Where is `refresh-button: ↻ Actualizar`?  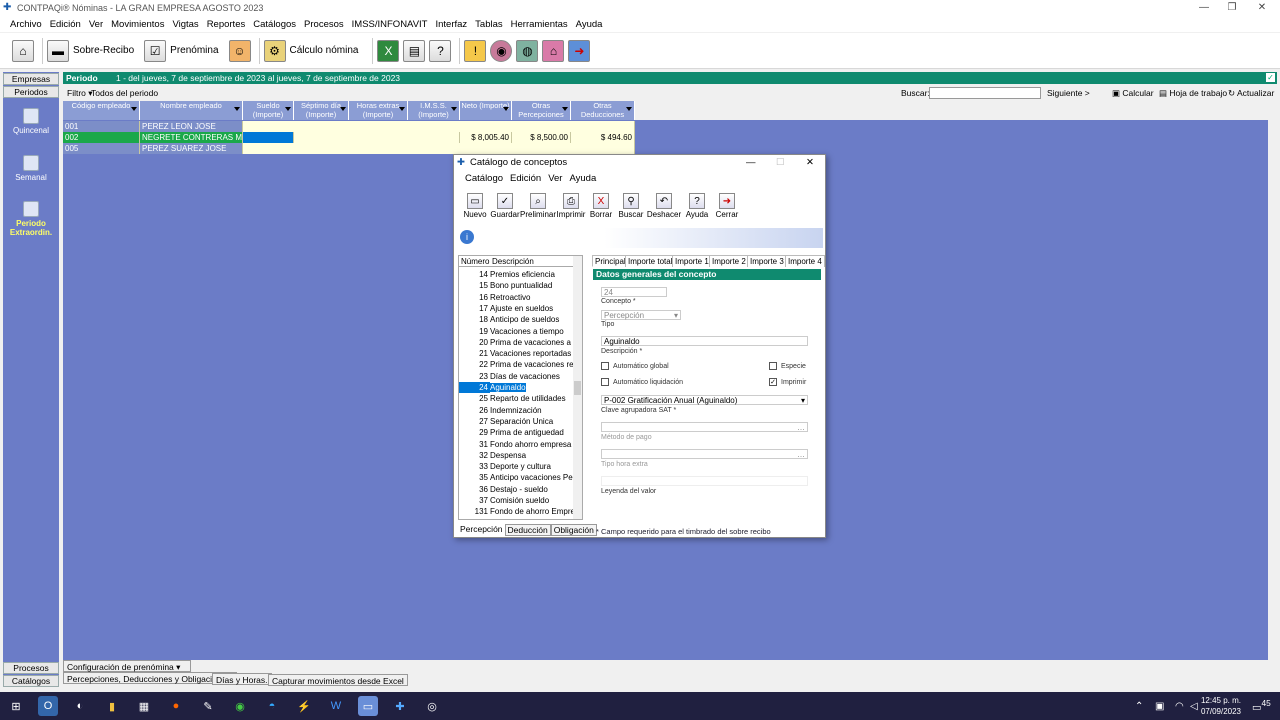 refresh-button: ↻ Actualizar is located at coordinates (1251, 93).